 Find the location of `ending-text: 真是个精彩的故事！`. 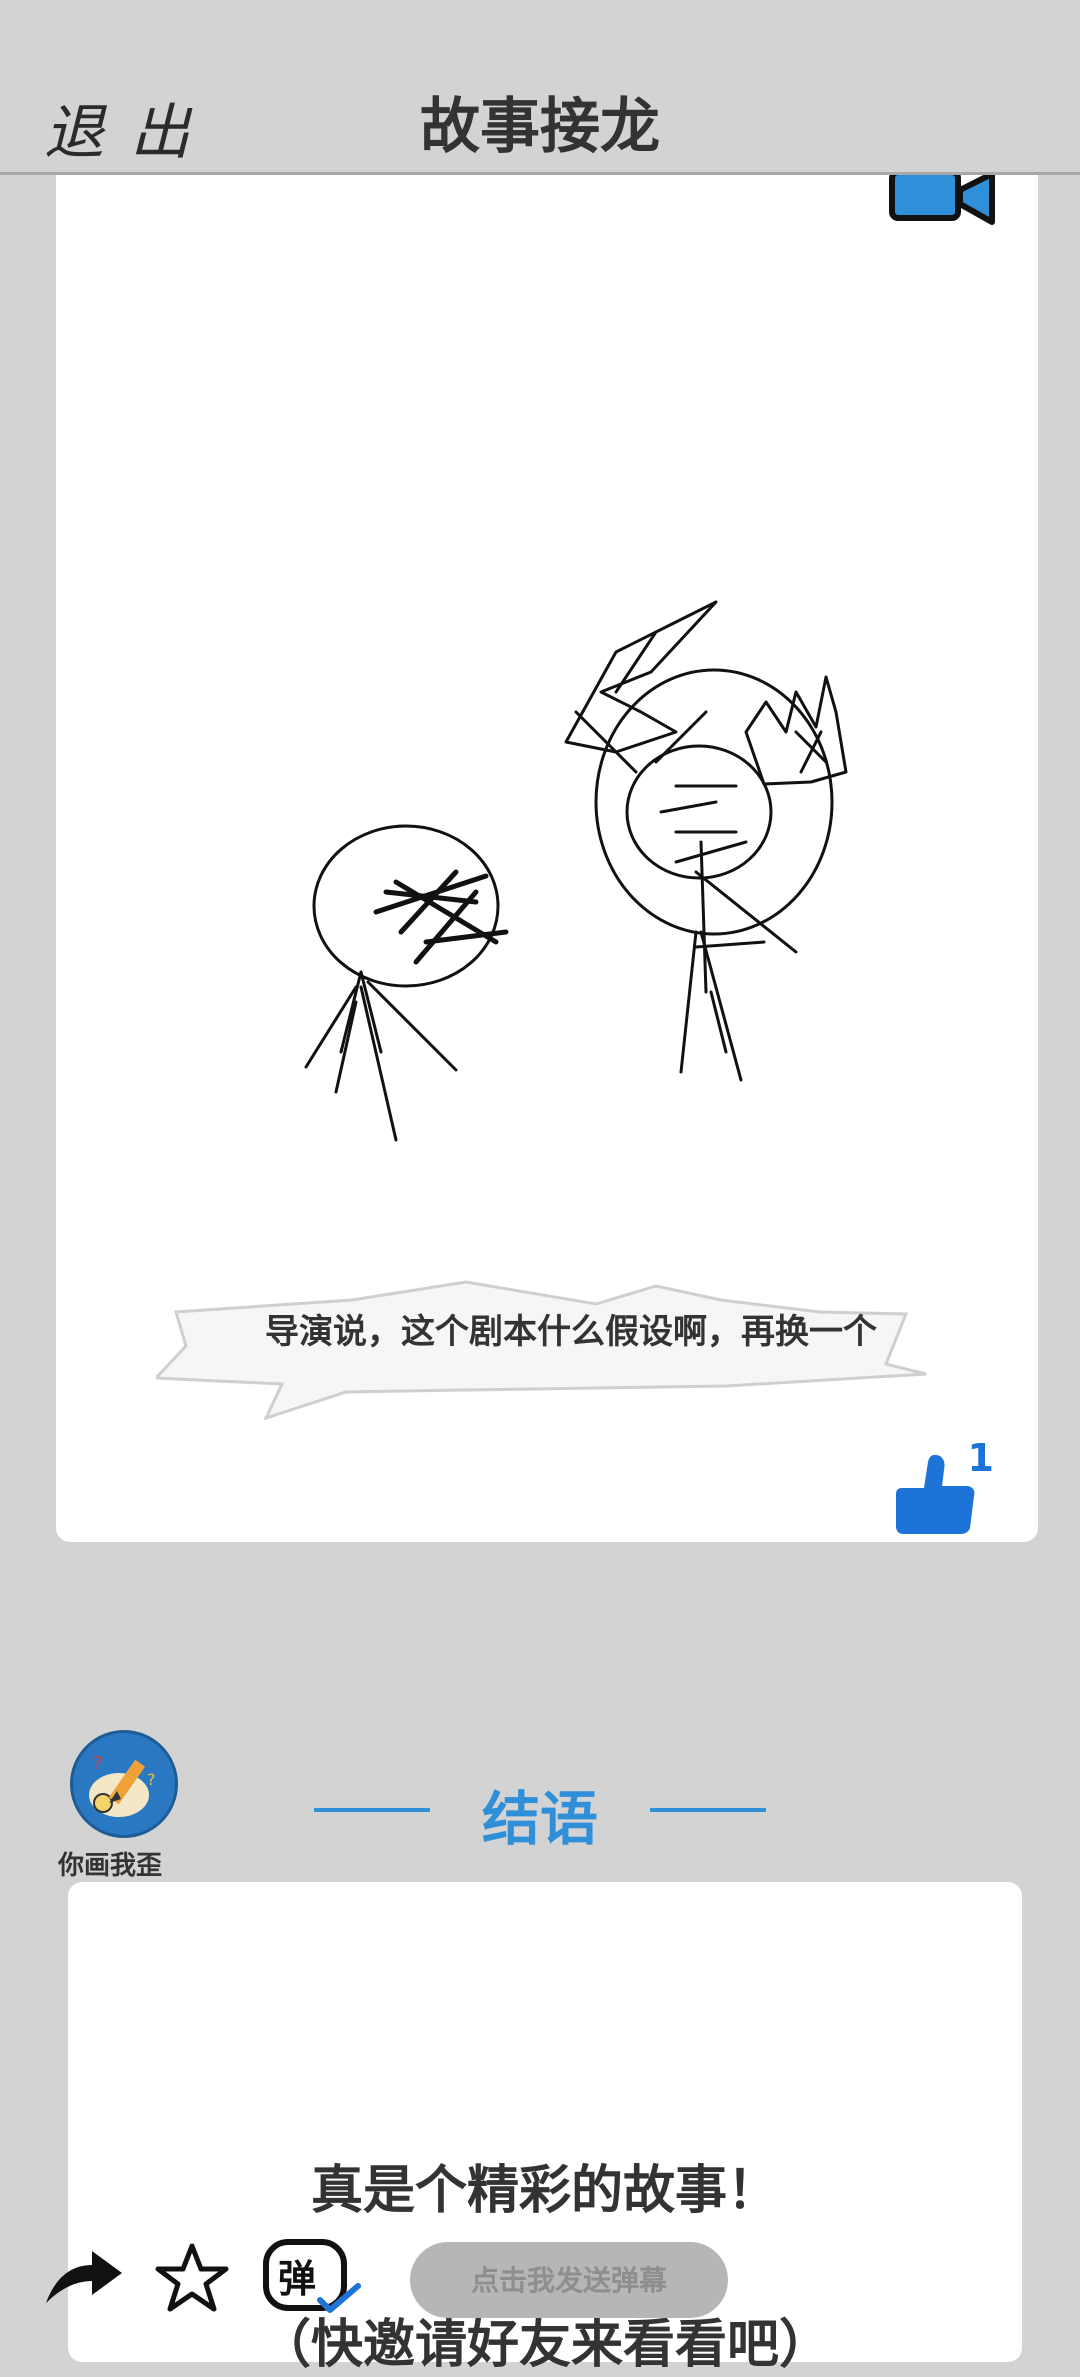

ending-text: 真是个精彩的故事！ is located at coordinates (544, 2191).